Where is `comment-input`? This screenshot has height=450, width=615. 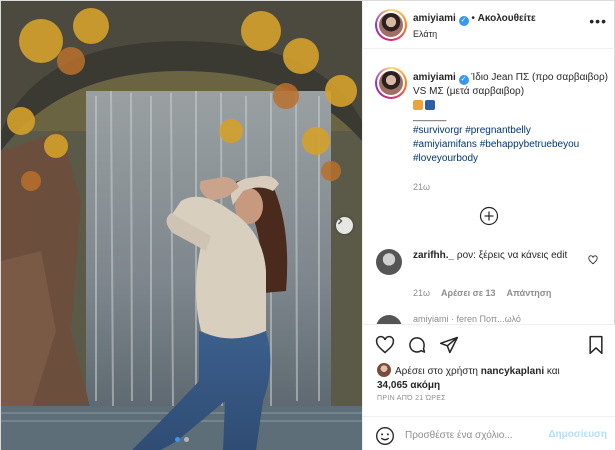 comment-input is located at coordinates (475, 435).